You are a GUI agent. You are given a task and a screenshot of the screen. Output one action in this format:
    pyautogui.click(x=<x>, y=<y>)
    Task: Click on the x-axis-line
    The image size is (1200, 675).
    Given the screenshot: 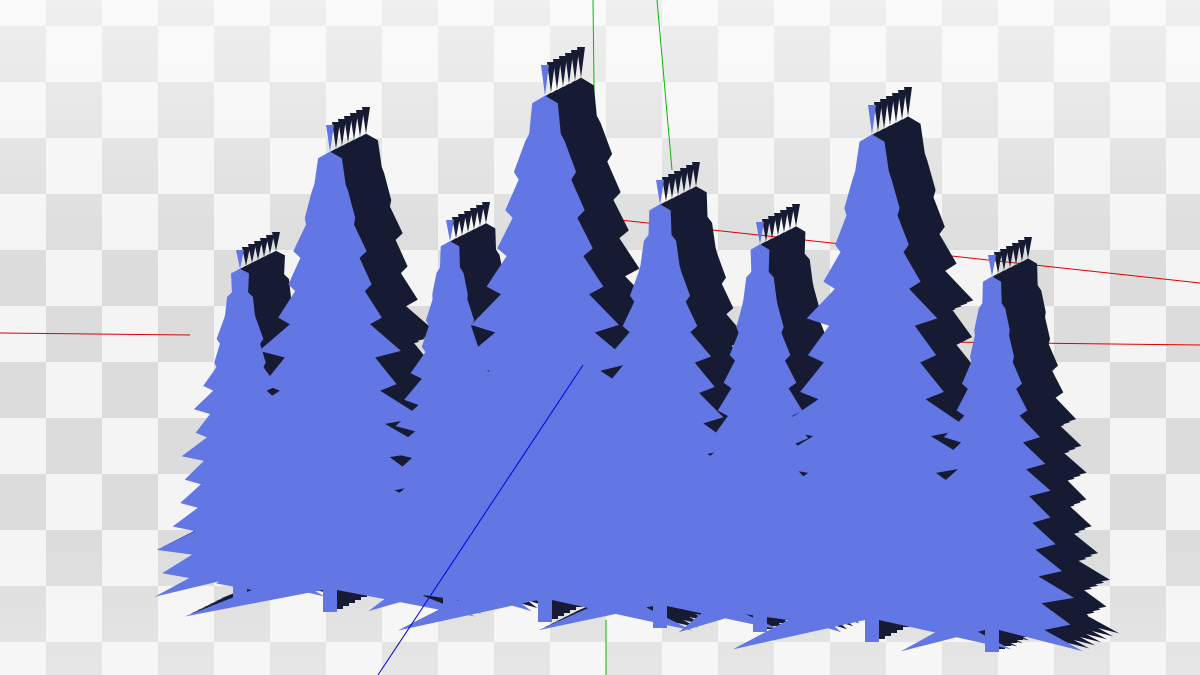 What is the action you would take?
    pyautogui.click(x=95, y=334)
    